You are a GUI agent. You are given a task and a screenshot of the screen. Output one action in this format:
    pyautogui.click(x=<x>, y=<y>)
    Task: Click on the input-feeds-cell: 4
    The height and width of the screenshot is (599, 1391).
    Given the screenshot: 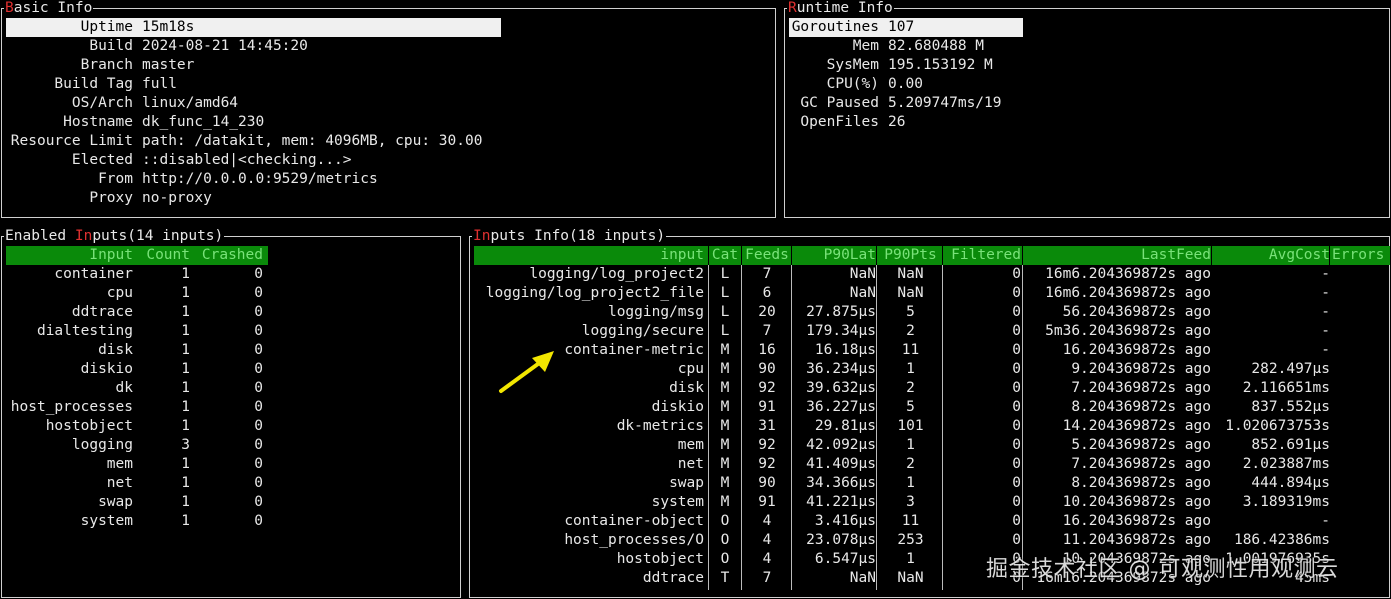 What is the action you would take?
    pyautogui.click(x=767, y=540)
    